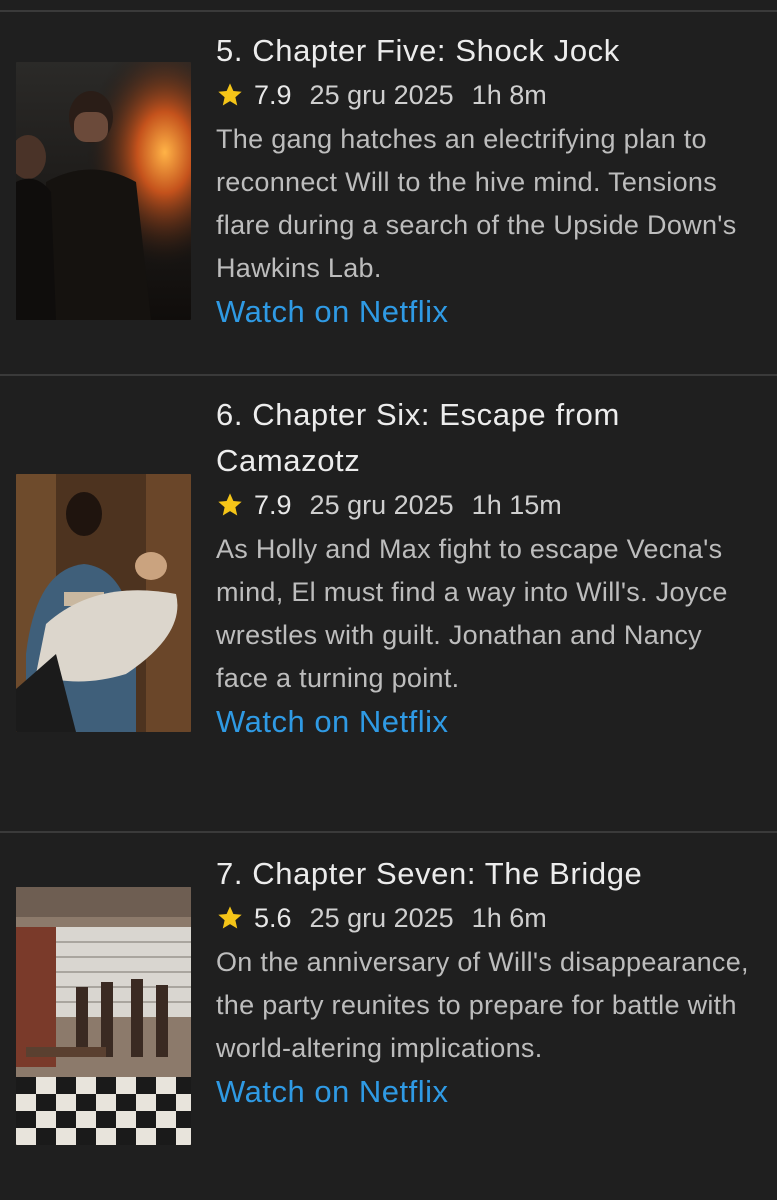  I want to click on episode-title: 5. Chapter Five: Shock Jock, so click(418, 50).